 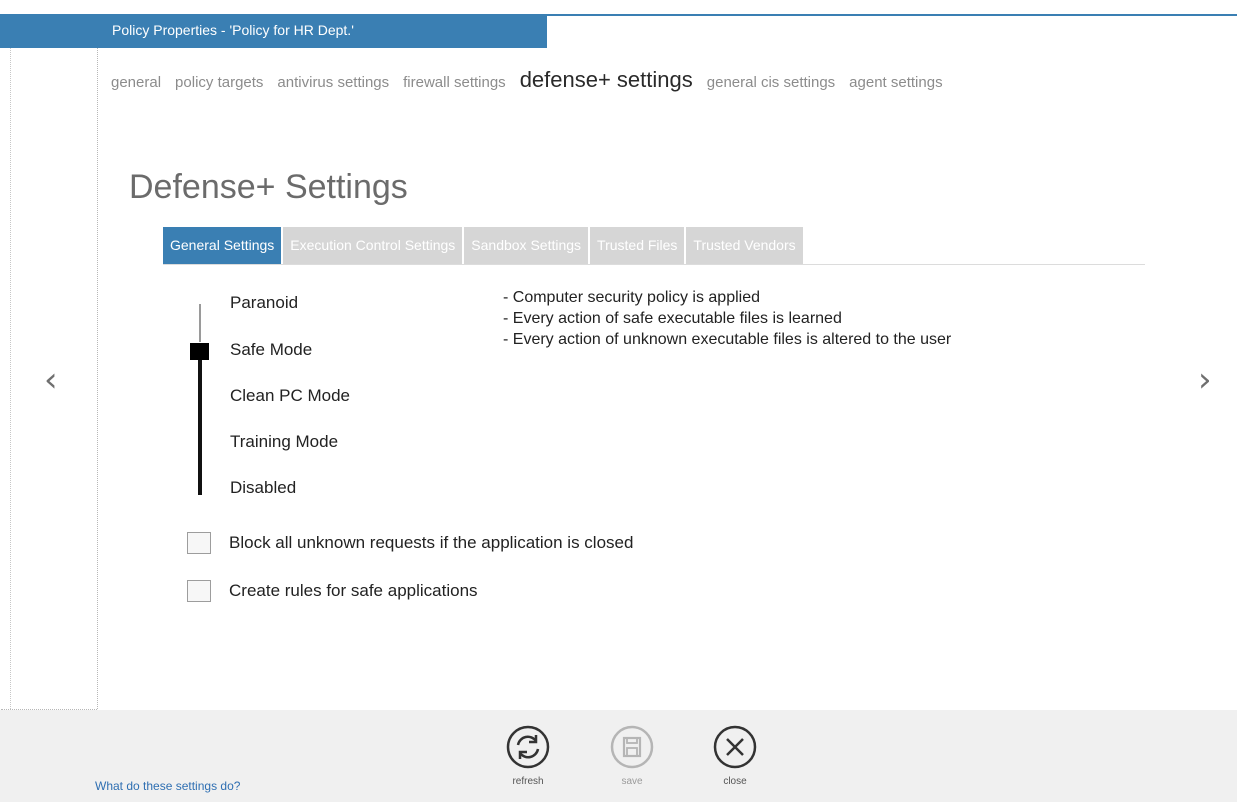 What do you see at coordinates (264, 303) in the screenshot?
I see `level-paranoid: Paranoid` at bounding box center [264, 303].